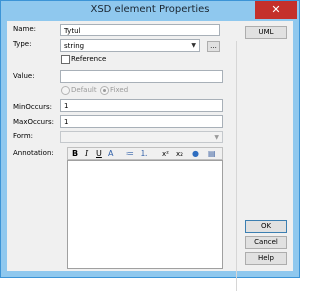  I want to click on default-radio-label: Default, so click(84, 90).